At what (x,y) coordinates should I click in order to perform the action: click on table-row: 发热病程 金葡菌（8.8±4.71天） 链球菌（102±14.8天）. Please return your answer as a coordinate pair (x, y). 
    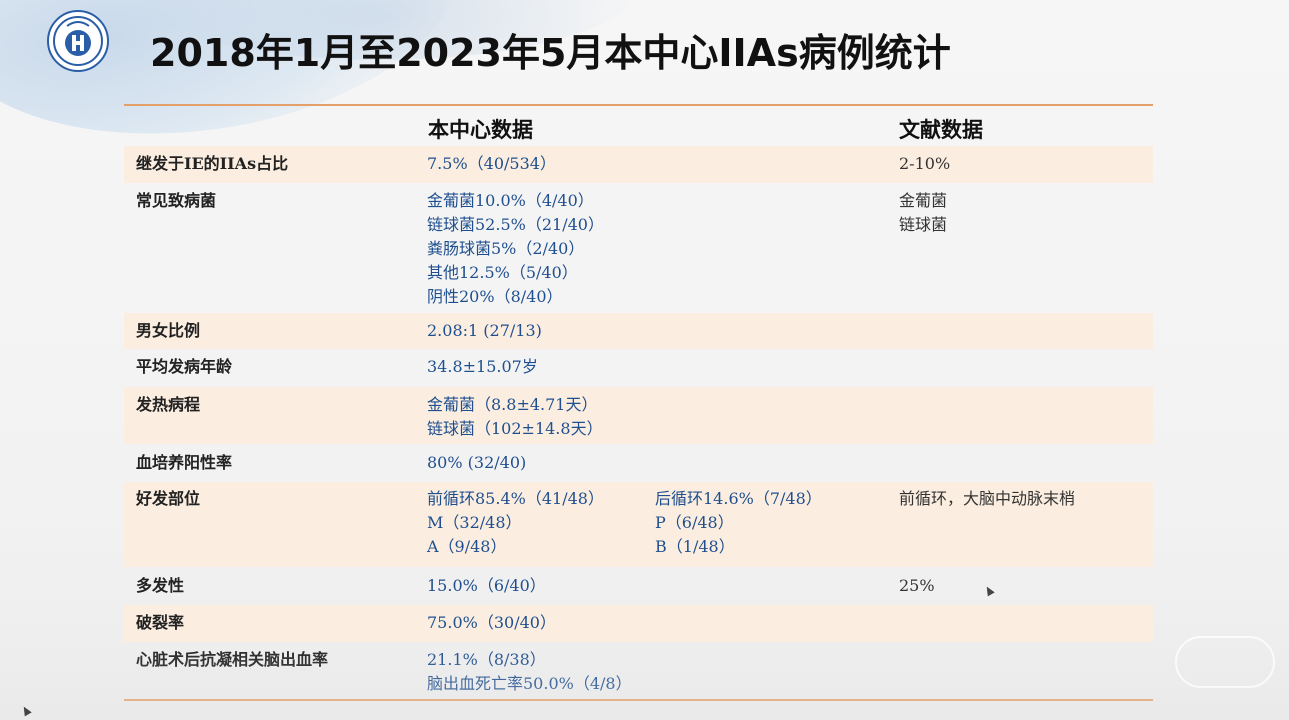
    Looking at the image, I should click on (638, 415).